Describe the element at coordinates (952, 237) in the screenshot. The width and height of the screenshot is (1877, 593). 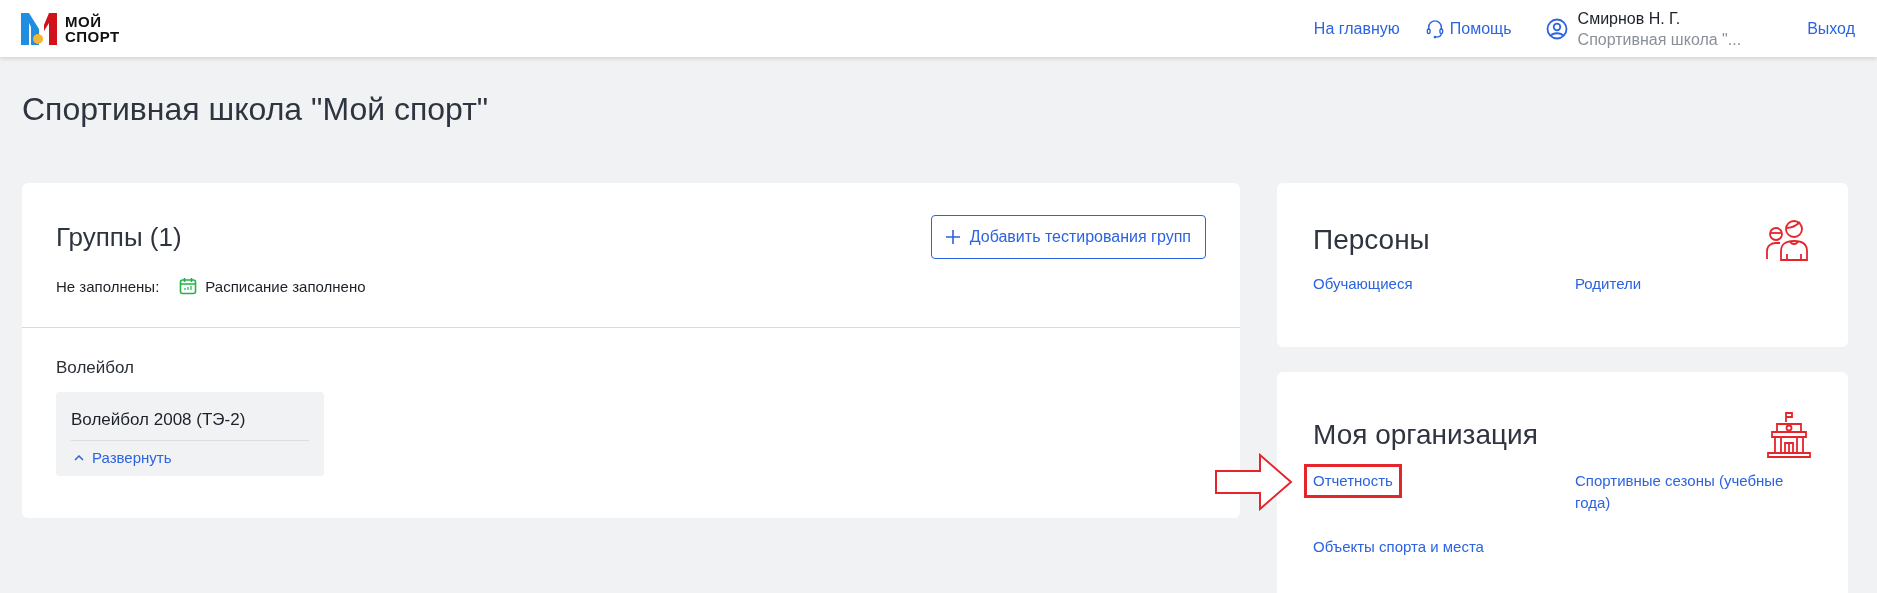
I see `plus-icon` at that location.